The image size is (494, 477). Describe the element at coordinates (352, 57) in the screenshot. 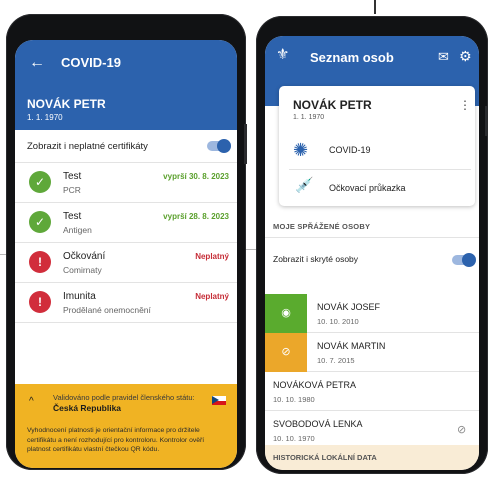

I see `screen-title: Seznam osob` at that location.